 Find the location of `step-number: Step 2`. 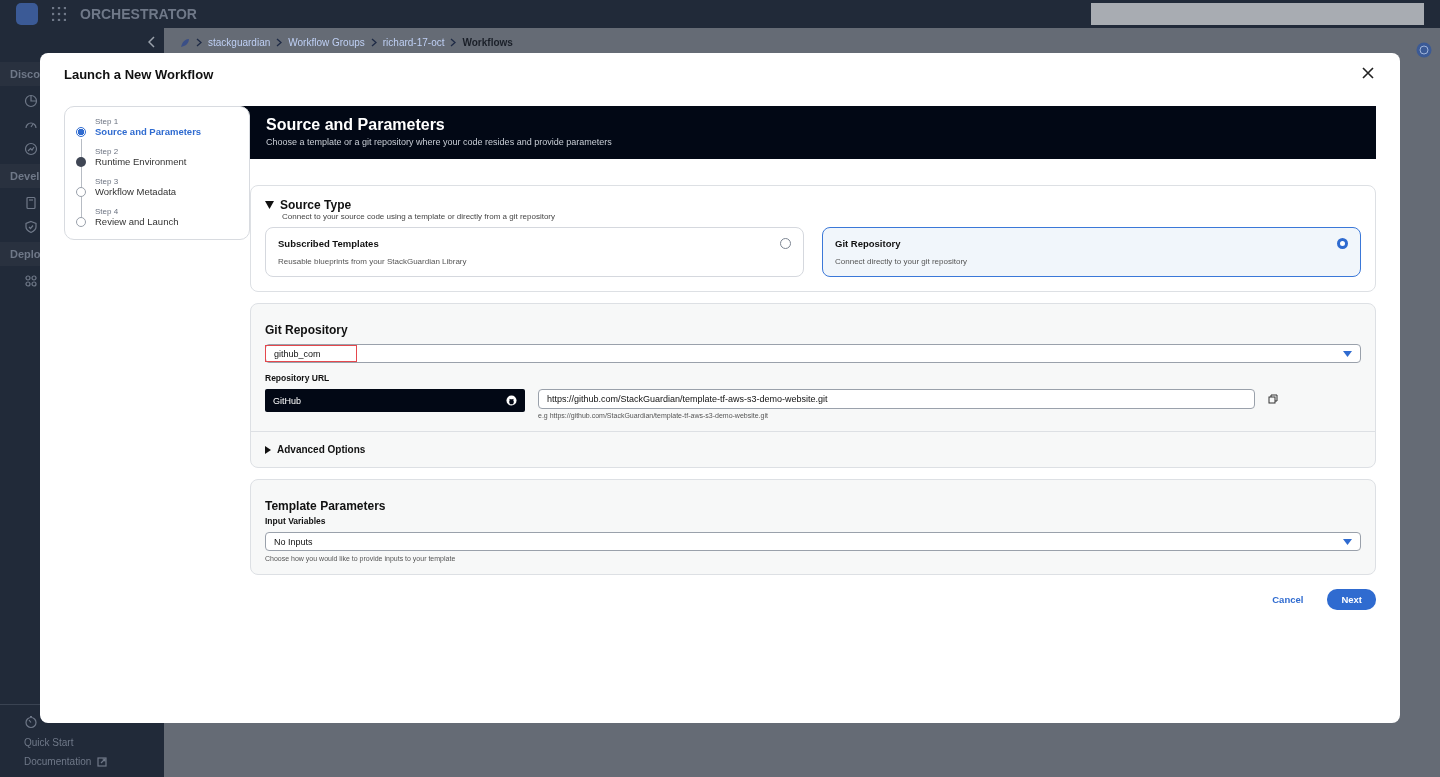

step-number: Step 2 is located at coordinates (107, 151).